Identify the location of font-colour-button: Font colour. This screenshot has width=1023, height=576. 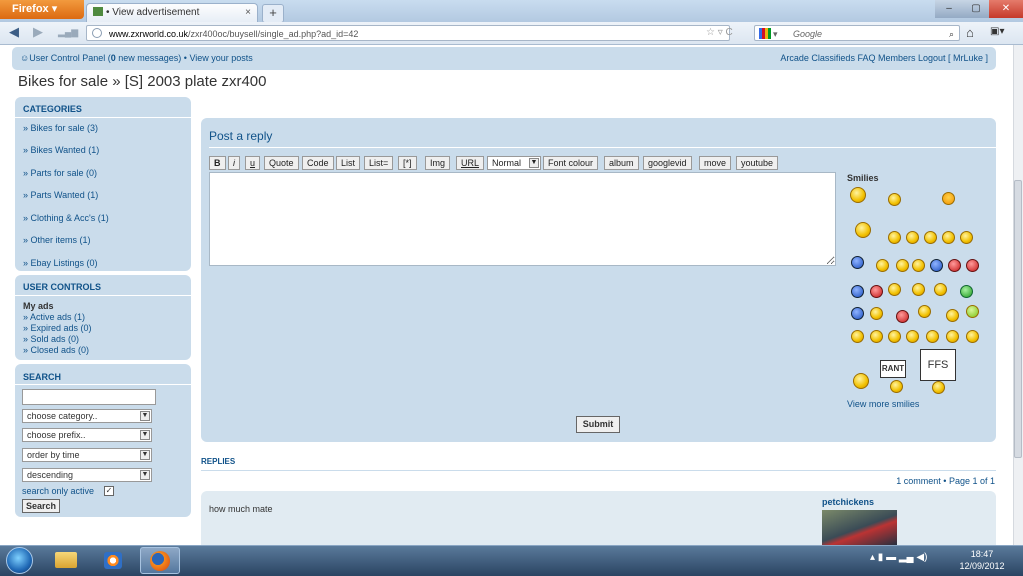
(571, 163).